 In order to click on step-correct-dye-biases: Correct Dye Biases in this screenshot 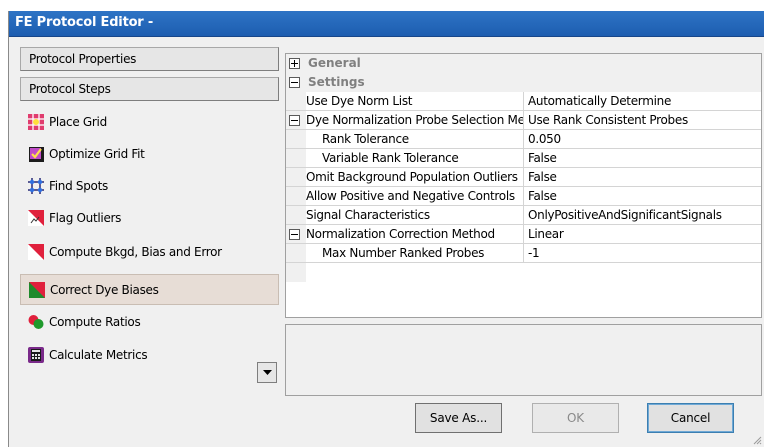, I will do `click(149, 289)`.